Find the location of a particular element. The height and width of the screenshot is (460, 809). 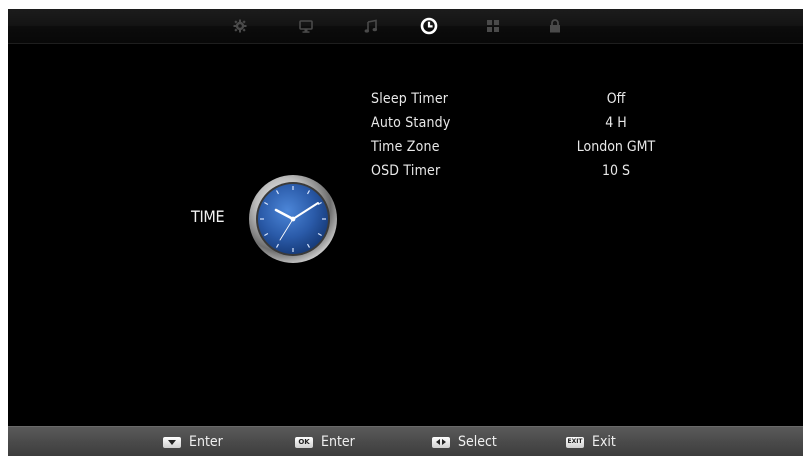

menu-tab-bar is located at coordinates (405, 26).